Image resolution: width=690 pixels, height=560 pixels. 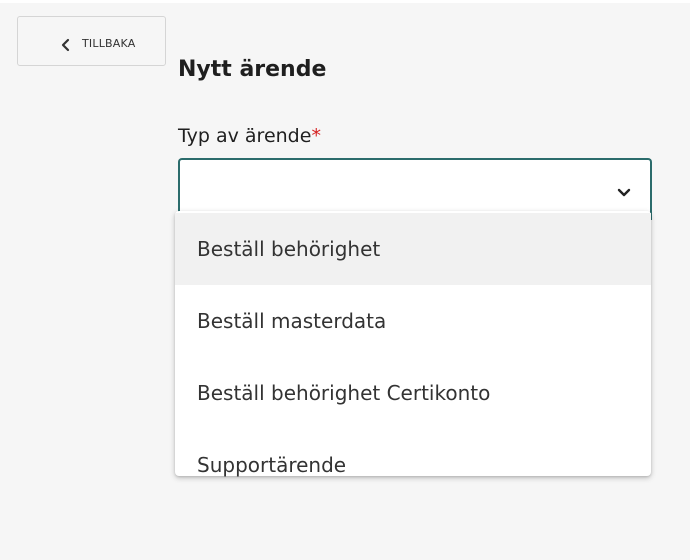 What do you see at coordinates (345, 1) in the screenshot?
I see `top-edge` at bounding box center [345, 1].